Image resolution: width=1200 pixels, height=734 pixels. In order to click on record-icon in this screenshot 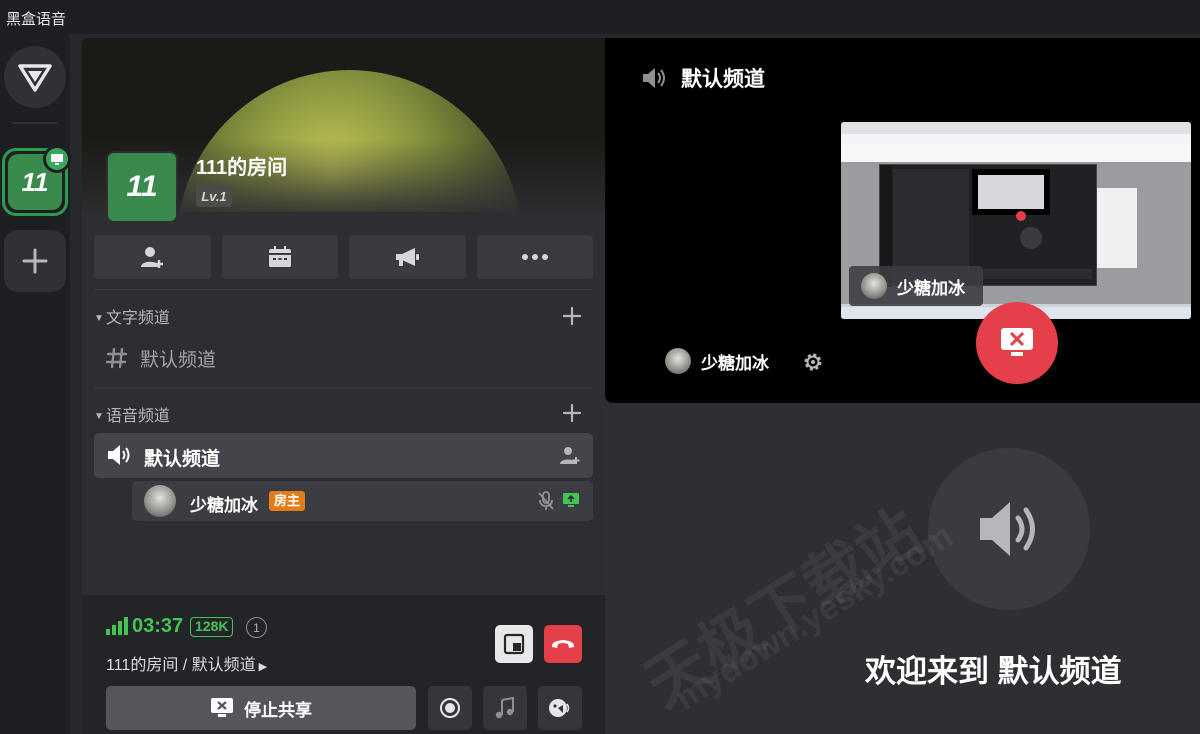, I will do `click(450, 708)`.